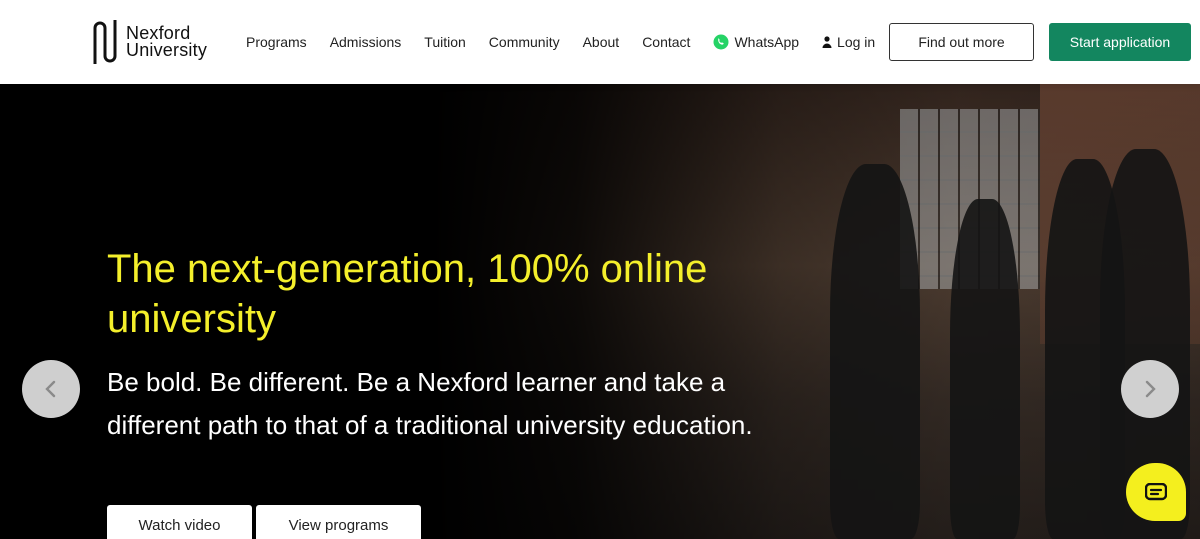 The image size is (1200, 539). Describe the element at coordinates (167, 50) in the screenshot. I see `logo-line2: University` at that location.